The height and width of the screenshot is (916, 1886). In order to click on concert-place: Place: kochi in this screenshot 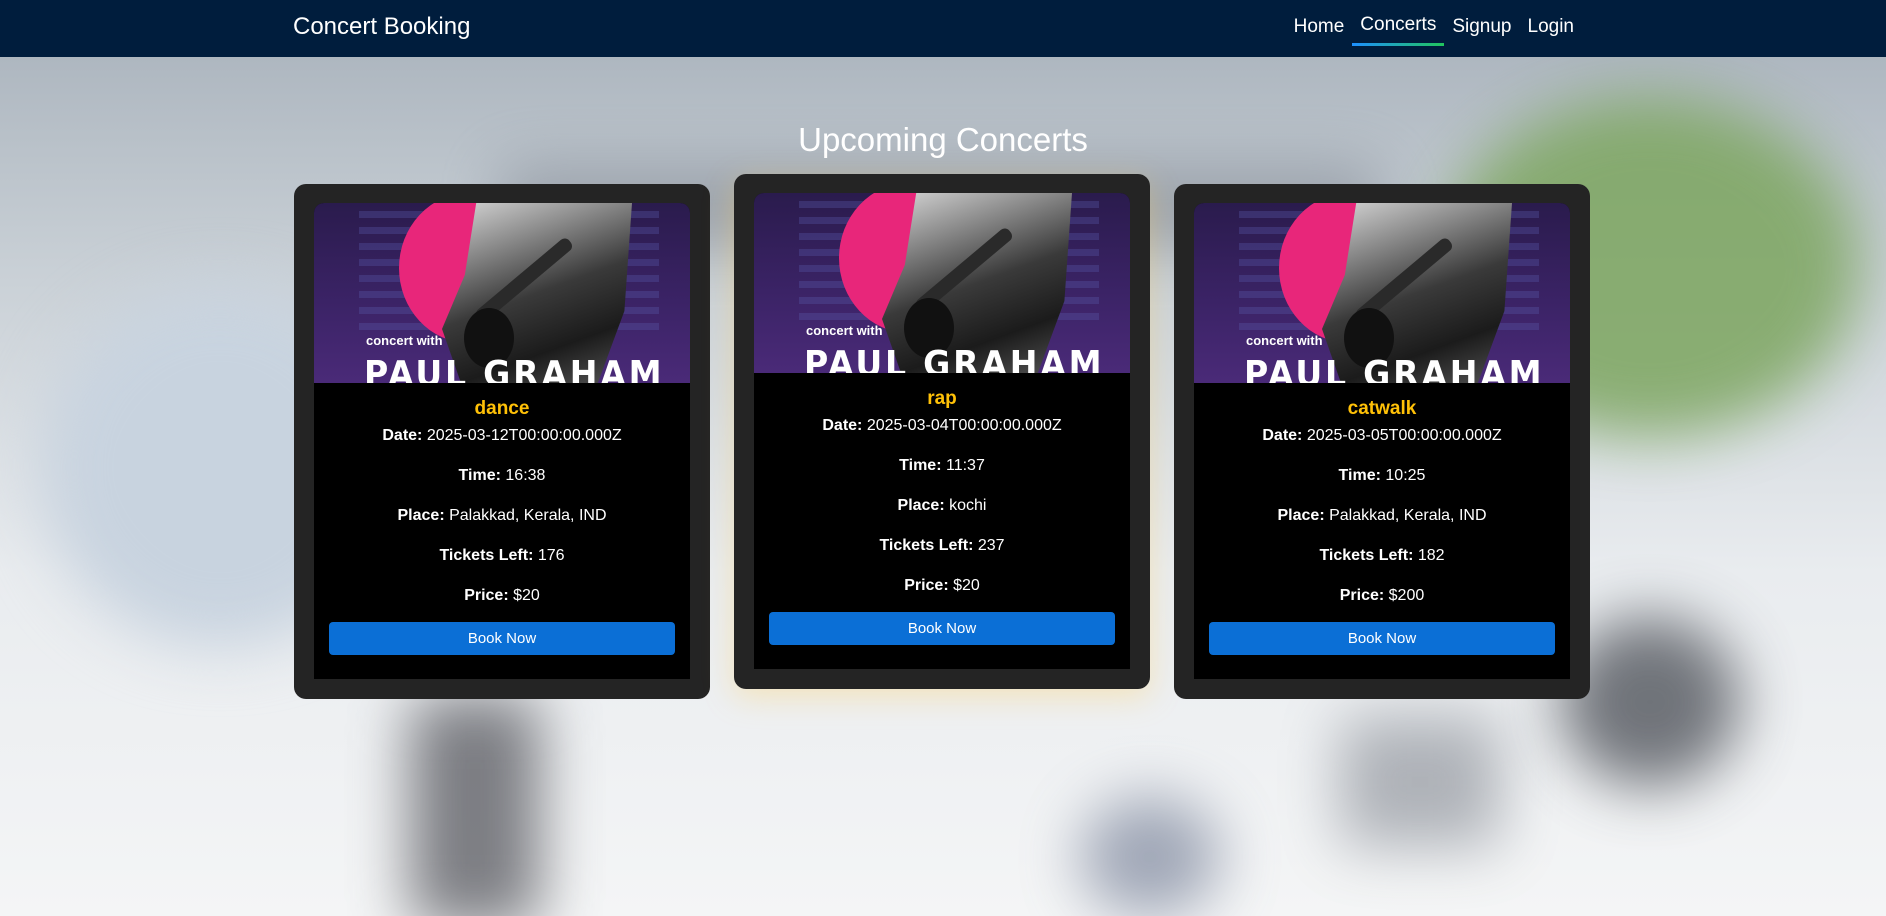, I will do `click(942, 505)`.